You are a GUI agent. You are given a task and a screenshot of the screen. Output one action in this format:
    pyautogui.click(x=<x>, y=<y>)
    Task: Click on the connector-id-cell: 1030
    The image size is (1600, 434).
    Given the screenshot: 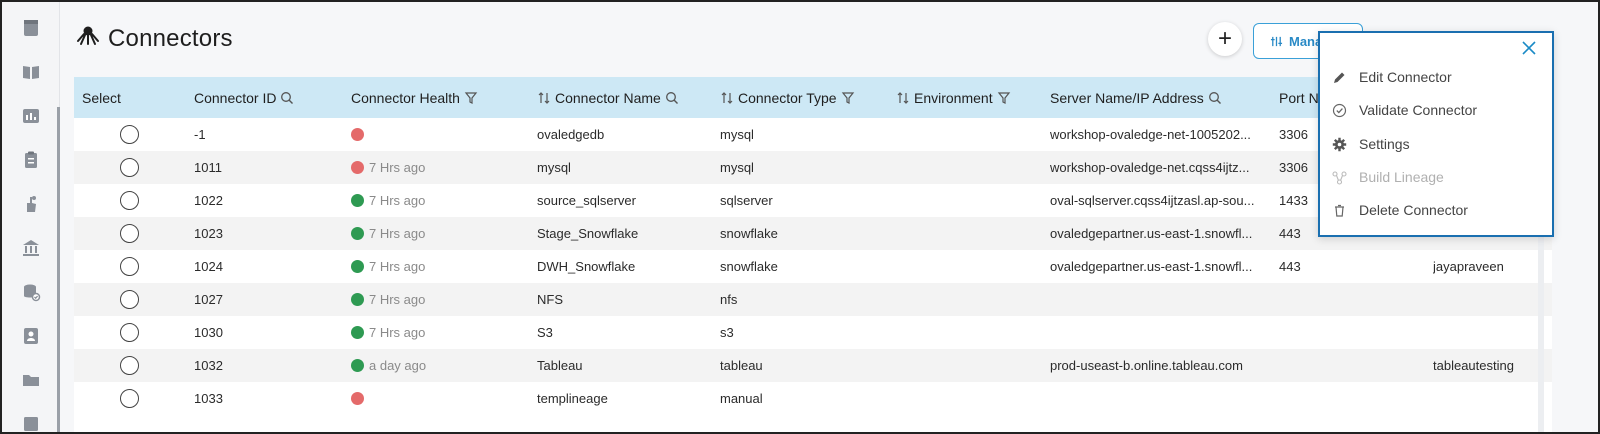 What is the action you would take?
    pyautogui.click(x=208, y=332)
    